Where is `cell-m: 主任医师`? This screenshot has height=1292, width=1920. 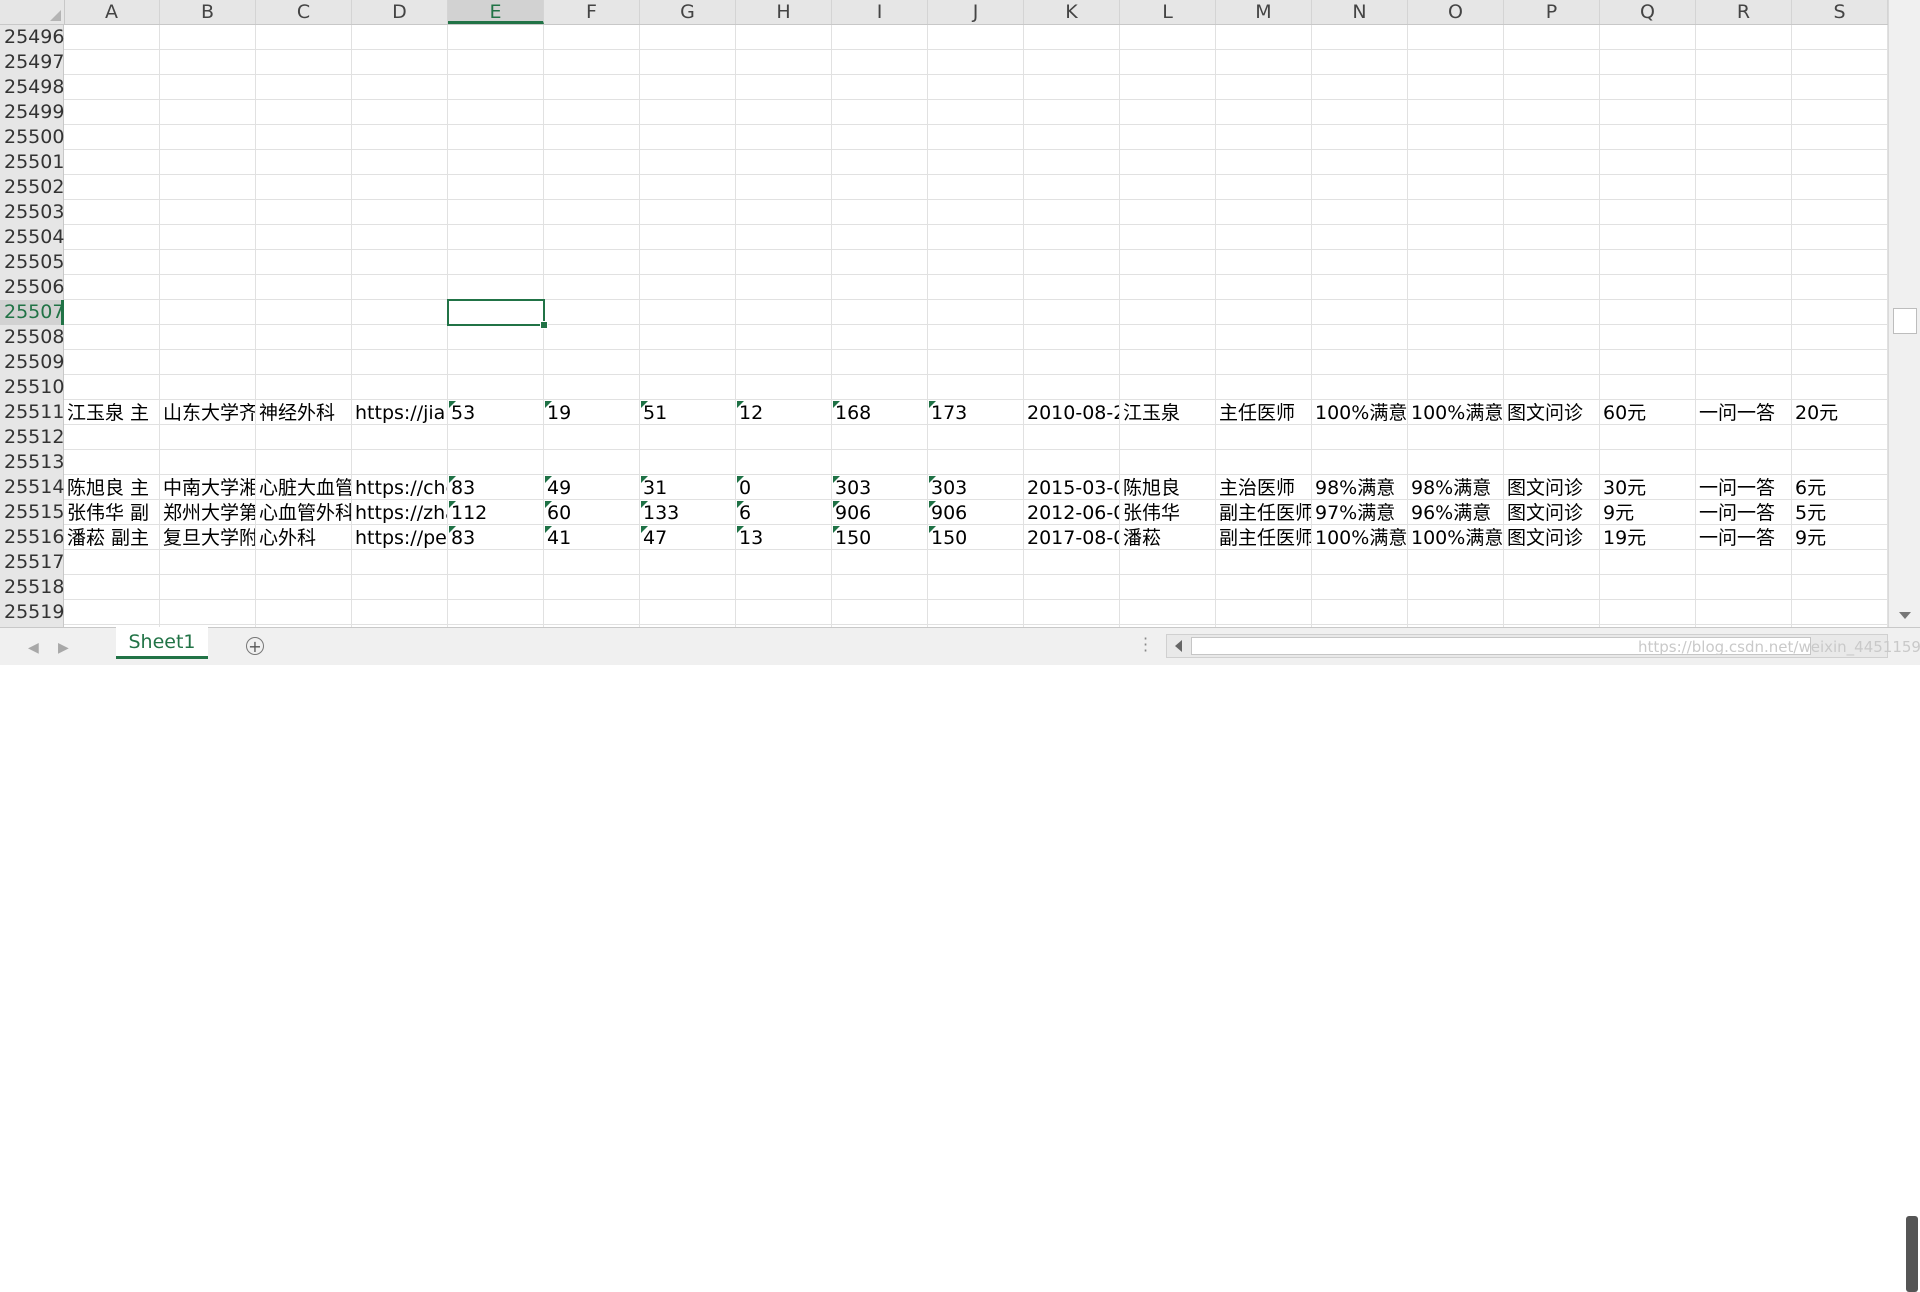
cell-m: 主任医师 is located at coordinates (1264, 412).